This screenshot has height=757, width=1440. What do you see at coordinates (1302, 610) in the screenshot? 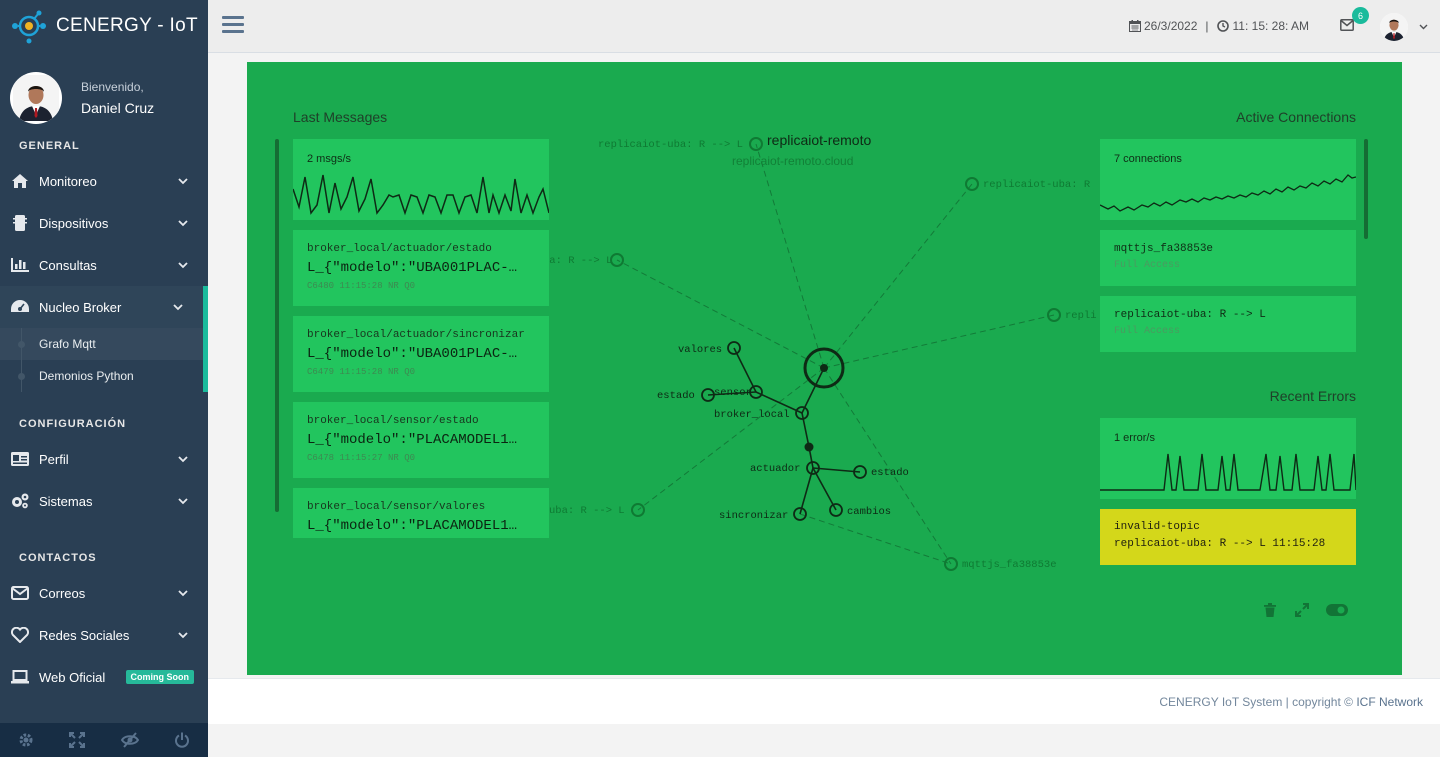
I see `expand-icon` at bounding box center [1302, 610].